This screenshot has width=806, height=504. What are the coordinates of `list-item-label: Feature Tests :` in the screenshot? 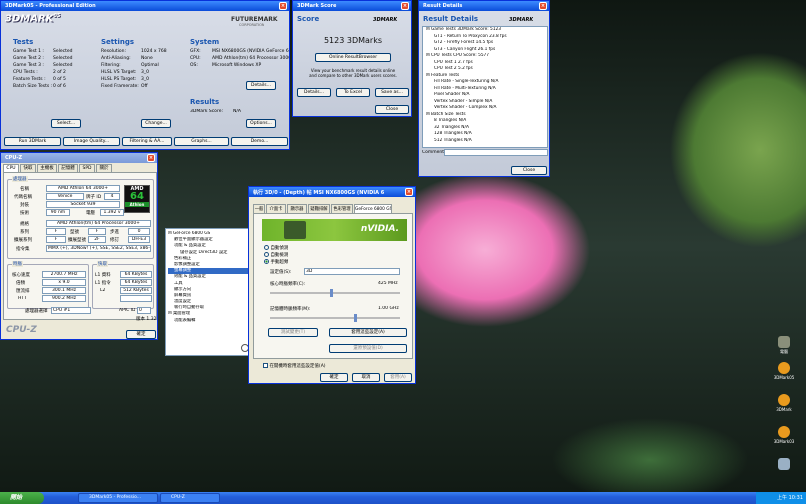 It's located at (29, 79).